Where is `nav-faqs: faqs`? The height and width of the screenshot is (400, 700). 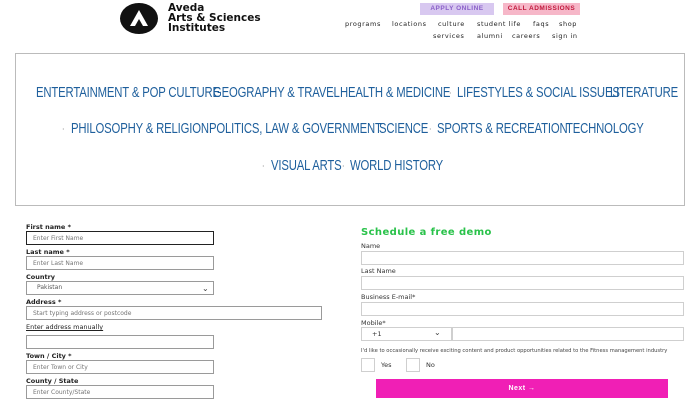
nav-faqs: faqs is located at coordinates (541, 24).